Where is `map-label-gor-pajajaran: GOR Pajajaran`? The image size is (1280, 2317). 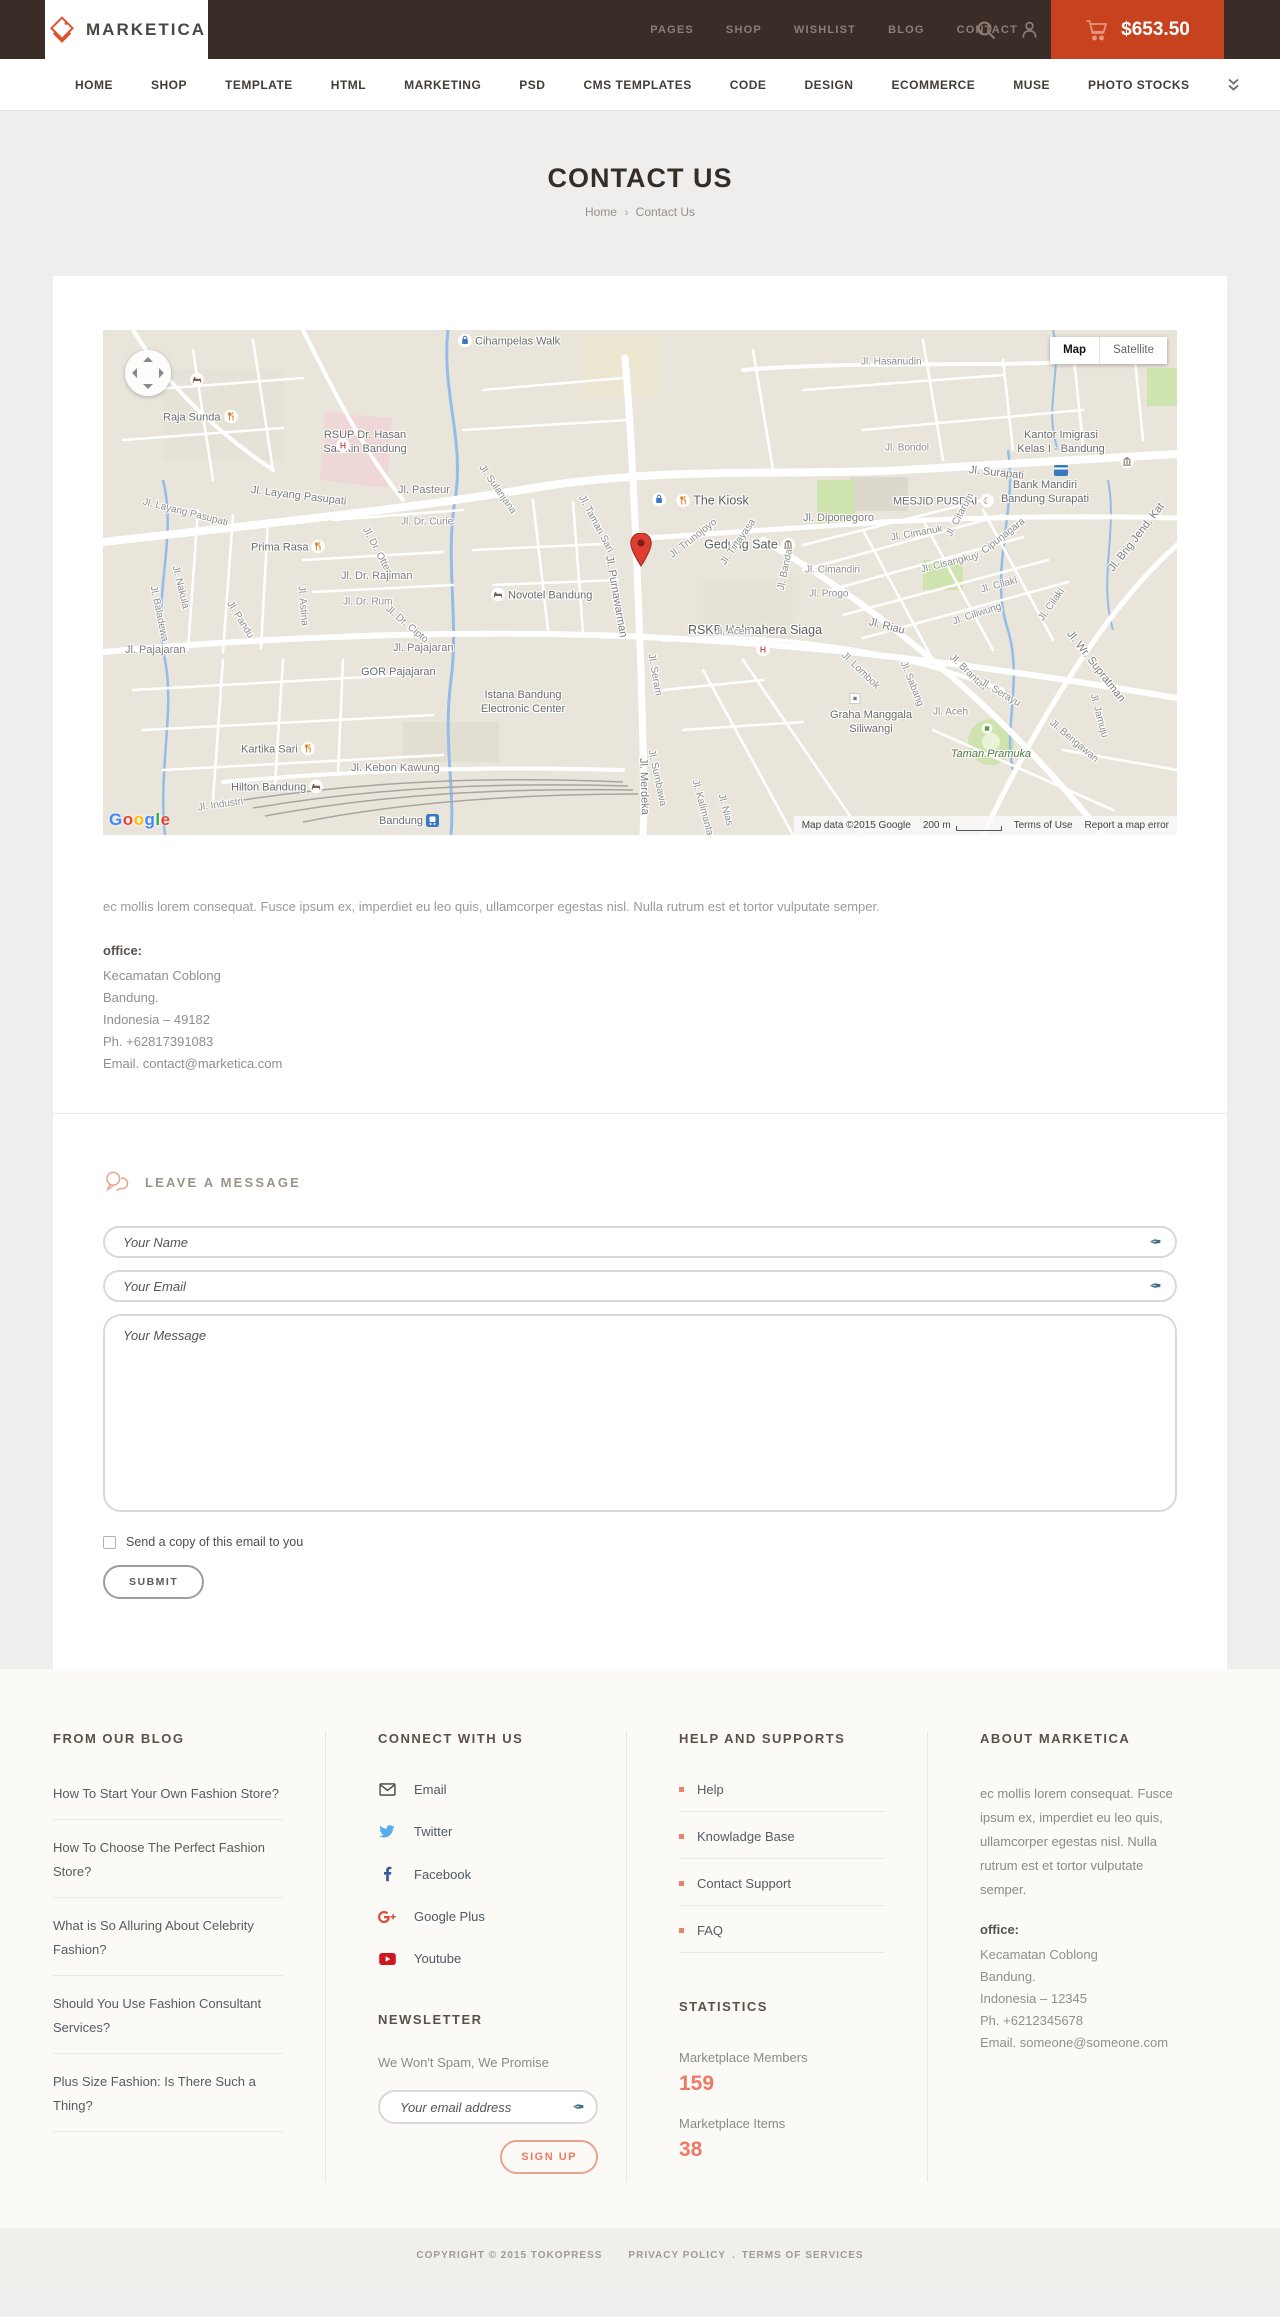
map-label-gor-pajajaran: GOR Pajajaran is located at coordinates (398, 672).